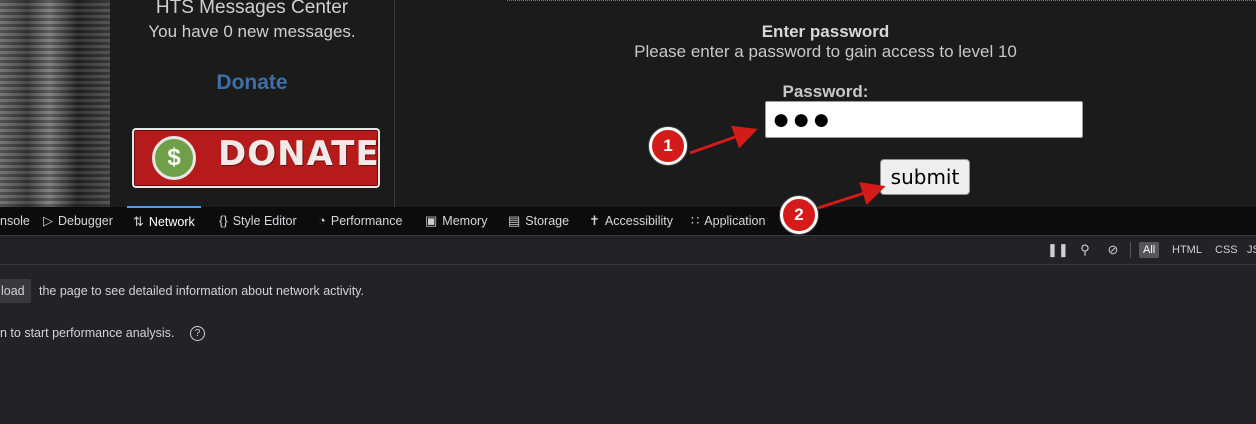 This screenshot has width=1256, height=424. Describe the element at coordinates (252, 9) in the screenshot. I see `messages-center-title: HTS Messages Center` at that location.